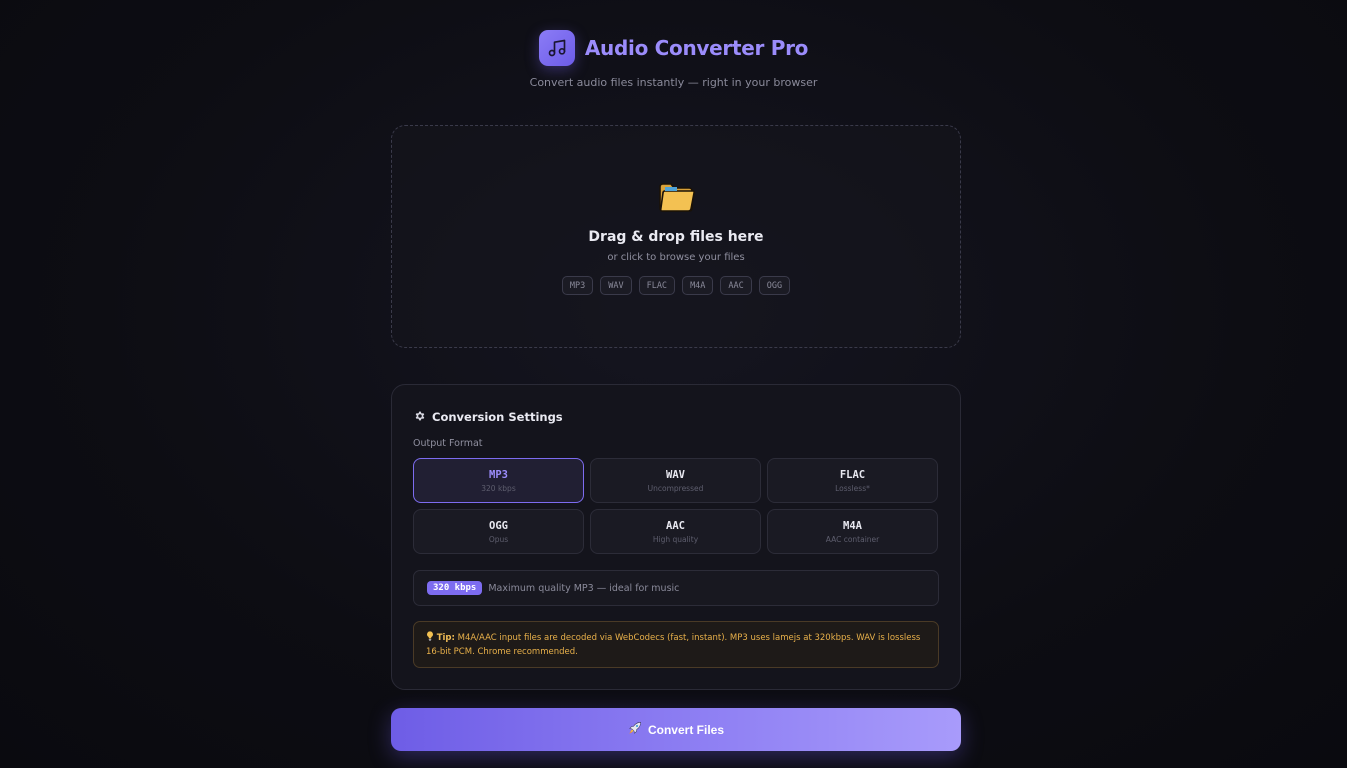 The image size is (1347, 768). Describe the element at coordinates (675, 475) in the screenshot. I see `format-option-name: WAV` at that location.